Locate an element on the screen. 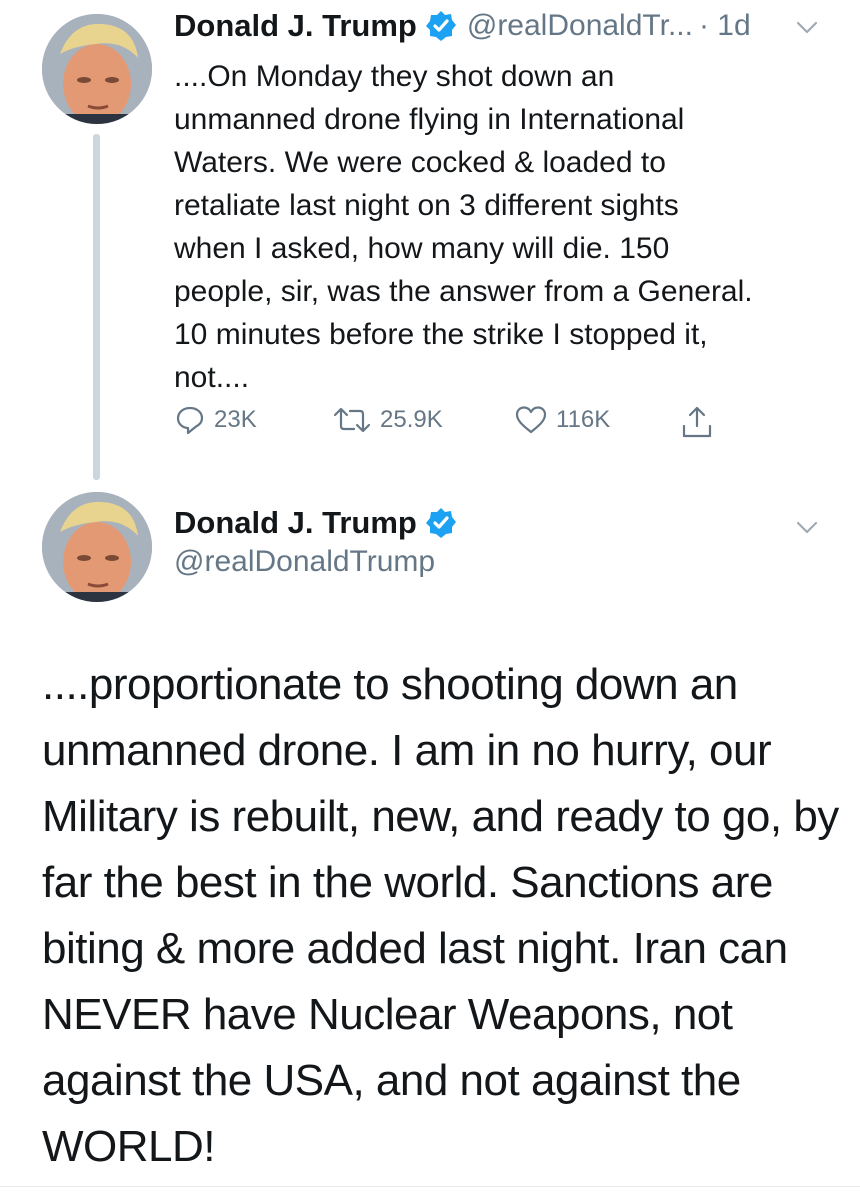  like-button: 116K is located at coordinates (562, 420).